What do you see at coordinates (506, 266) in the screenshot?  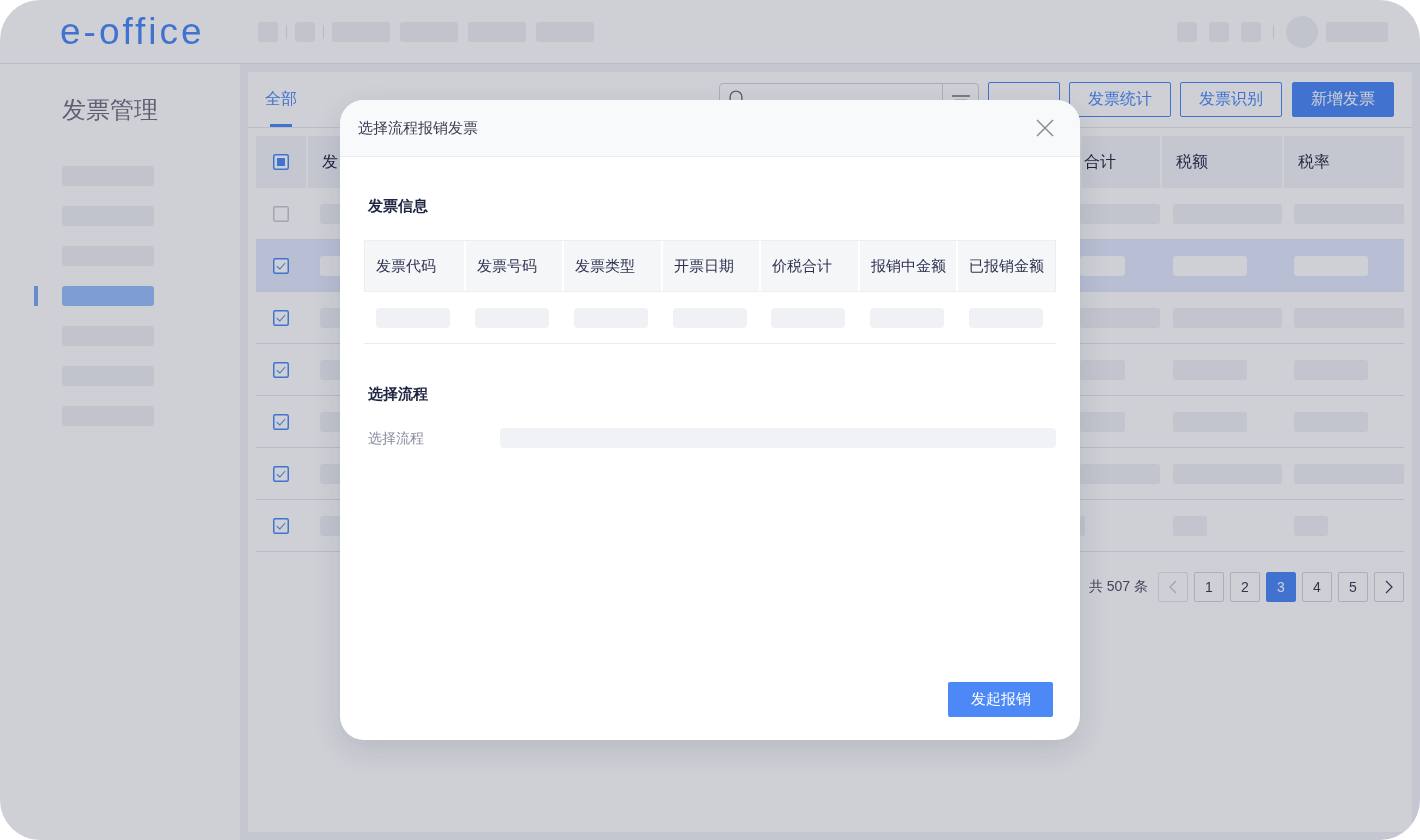 I see `column-header: 发票号码` at bounding box center [506, 266].